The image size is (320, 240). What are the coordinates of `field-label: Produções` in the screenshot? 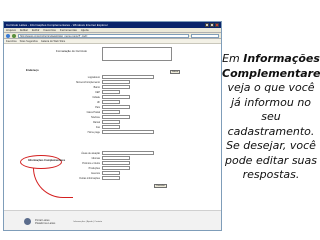 It's located at (94, 168).